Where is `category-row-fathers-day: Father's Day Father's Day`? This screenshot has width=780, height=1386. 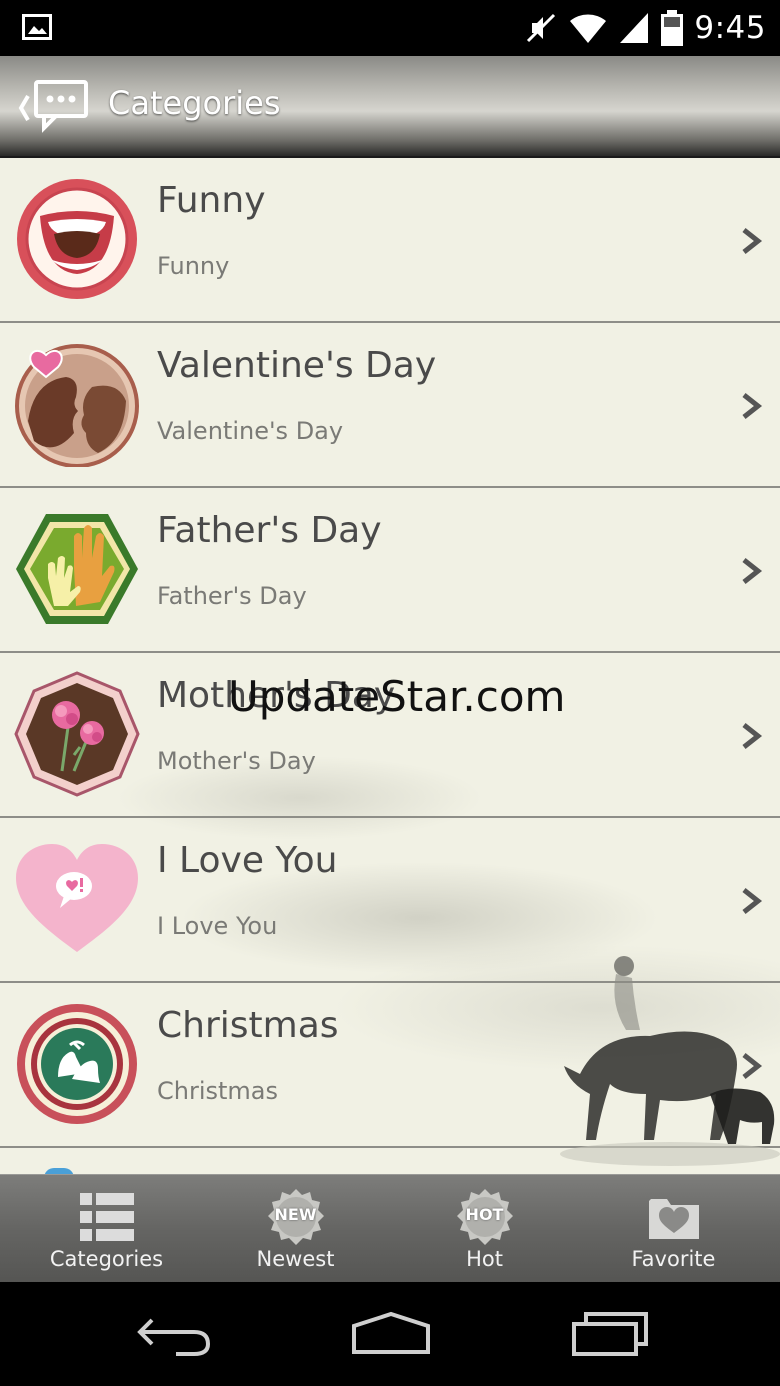 category-row-fathers-day: Father's Day Father's Day is located at coordinates (390, 570).